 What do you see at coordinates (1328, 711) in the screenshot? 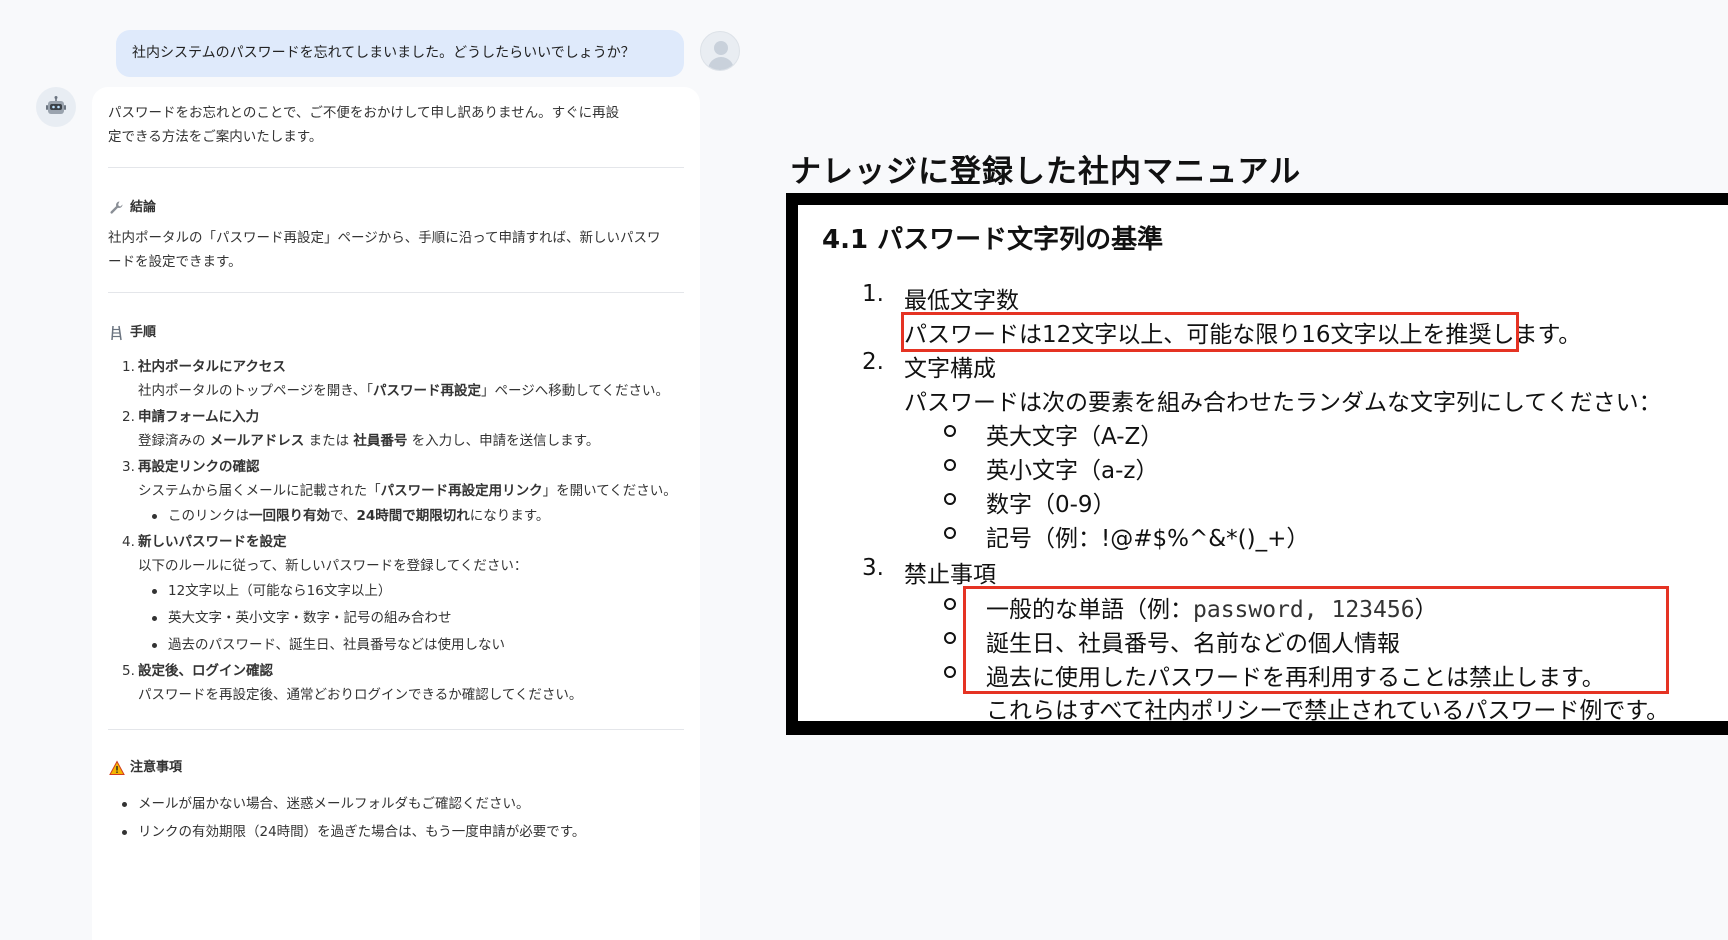
I see `manual-footer-text: これらはすべて社内ポリシーで禁止されているパスワード例です。` at bounding box center [1328, 711].